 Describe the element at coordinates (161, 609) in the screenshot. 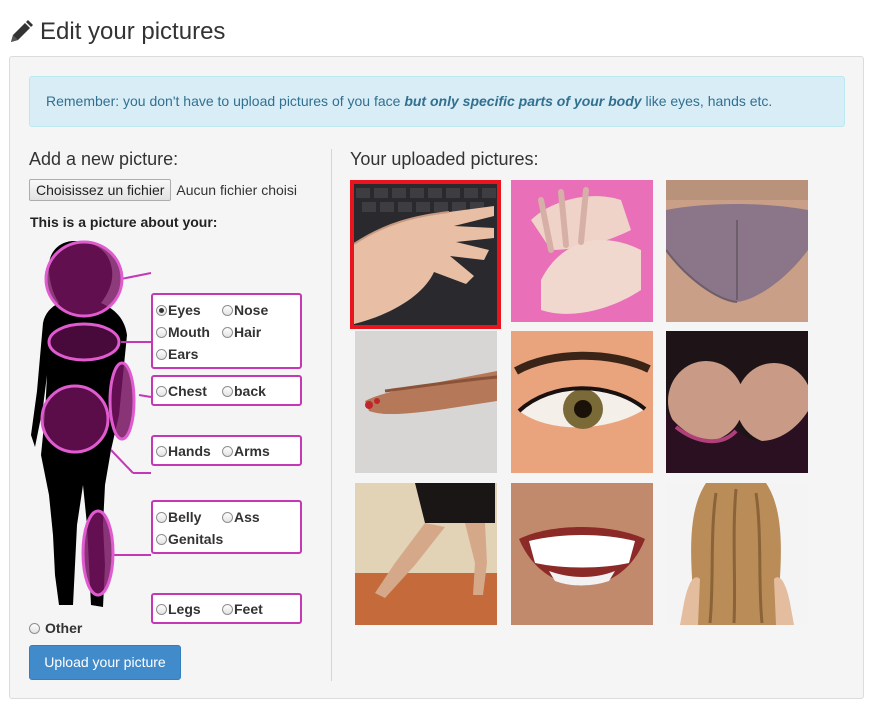

I see `radio-legs` at that location.